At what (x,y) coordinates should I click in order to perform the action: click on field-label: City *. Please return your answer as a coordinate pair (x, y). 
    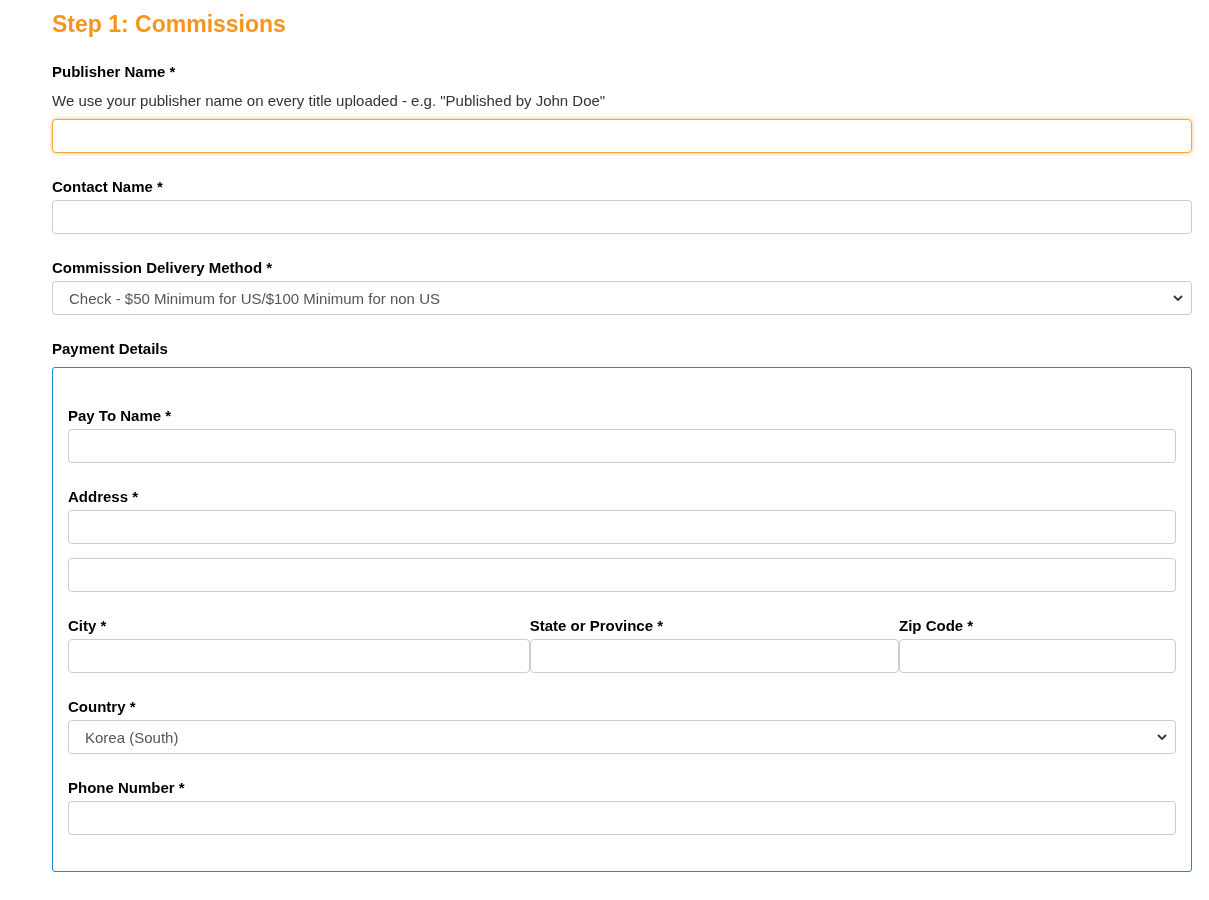
    Looking at the image, I should click on (88, 626).